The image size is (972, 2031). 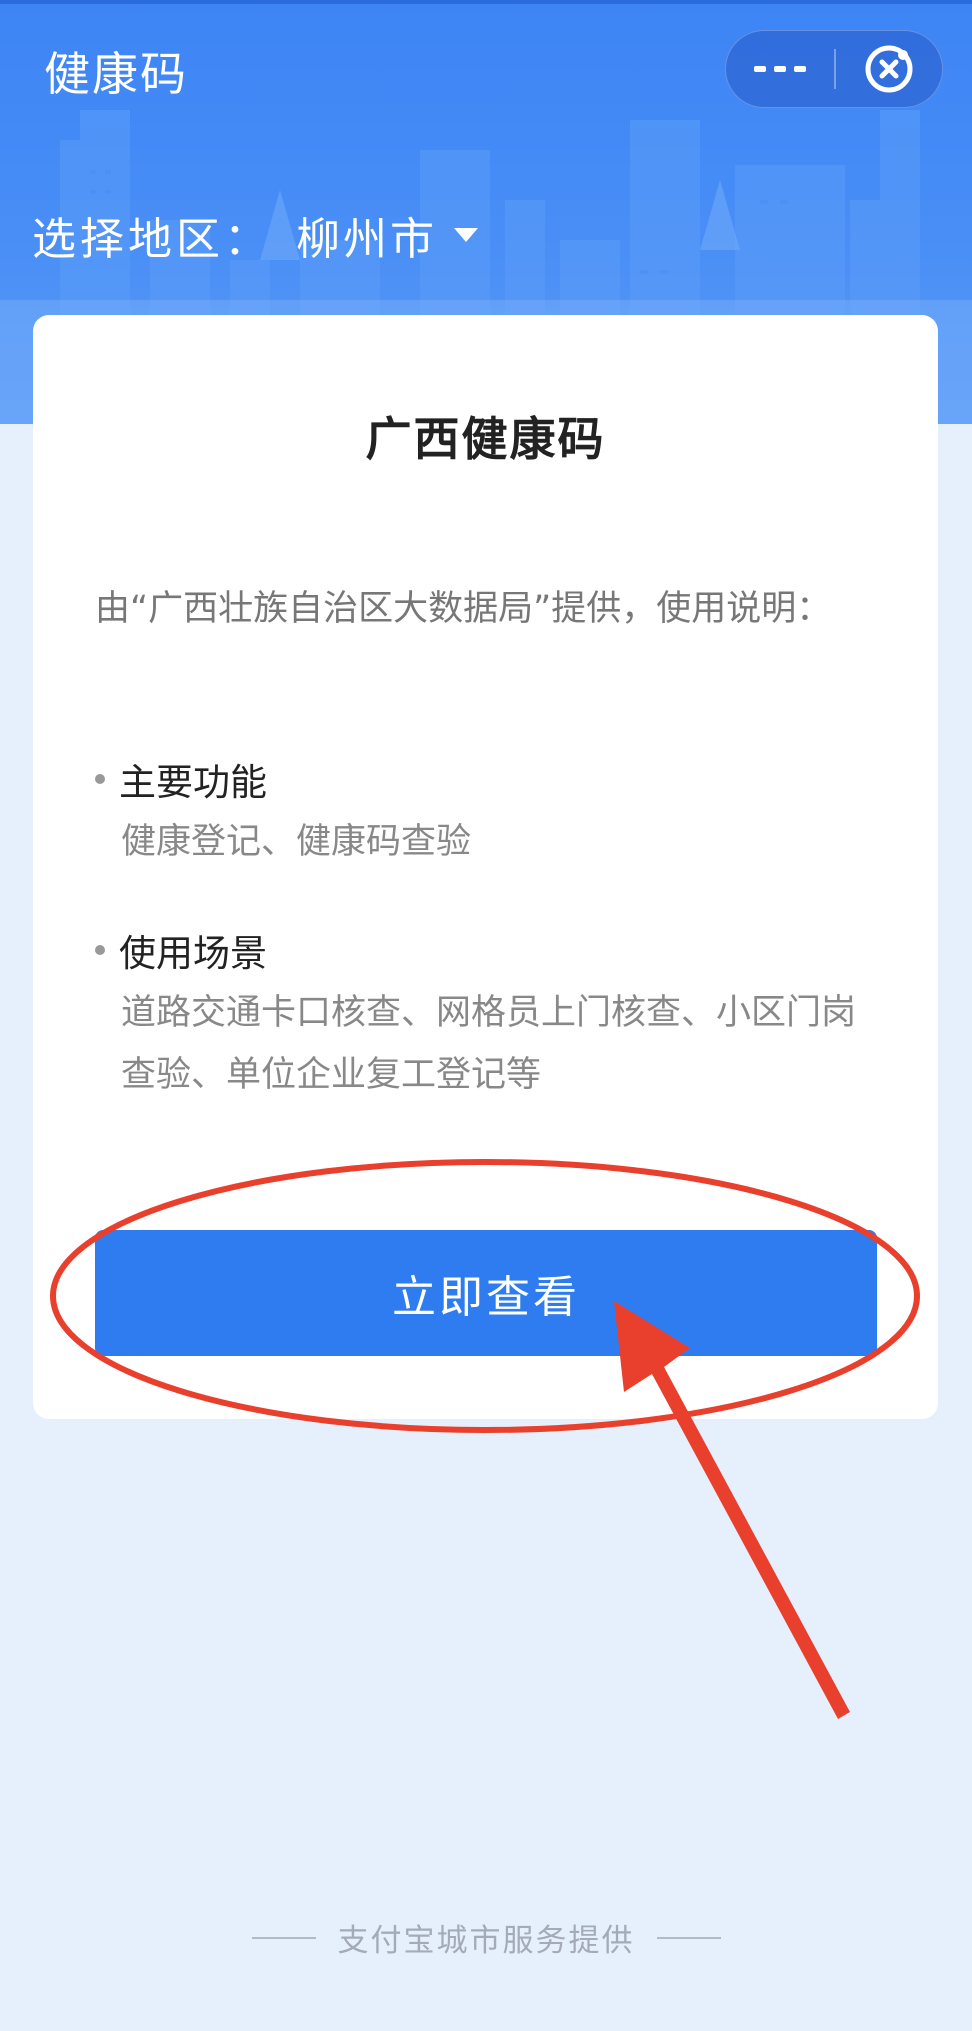 I want to click on more-button, so click(x=780, y=69).